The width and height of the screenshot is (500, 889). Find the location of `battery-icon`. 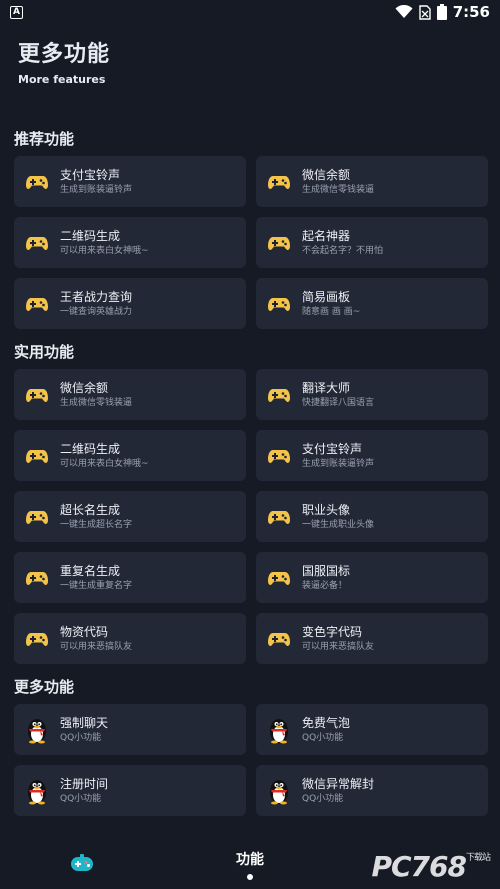

battery-icon is located at coordinates (441, 12).